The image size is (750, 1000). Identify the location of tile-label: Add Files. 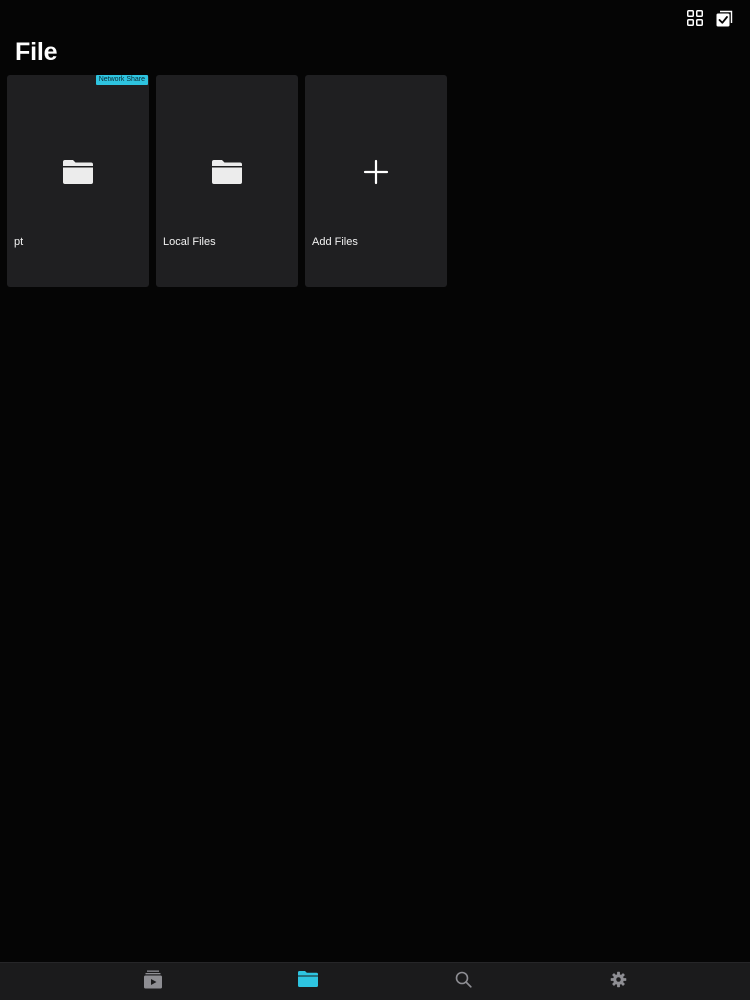
(335, 242).